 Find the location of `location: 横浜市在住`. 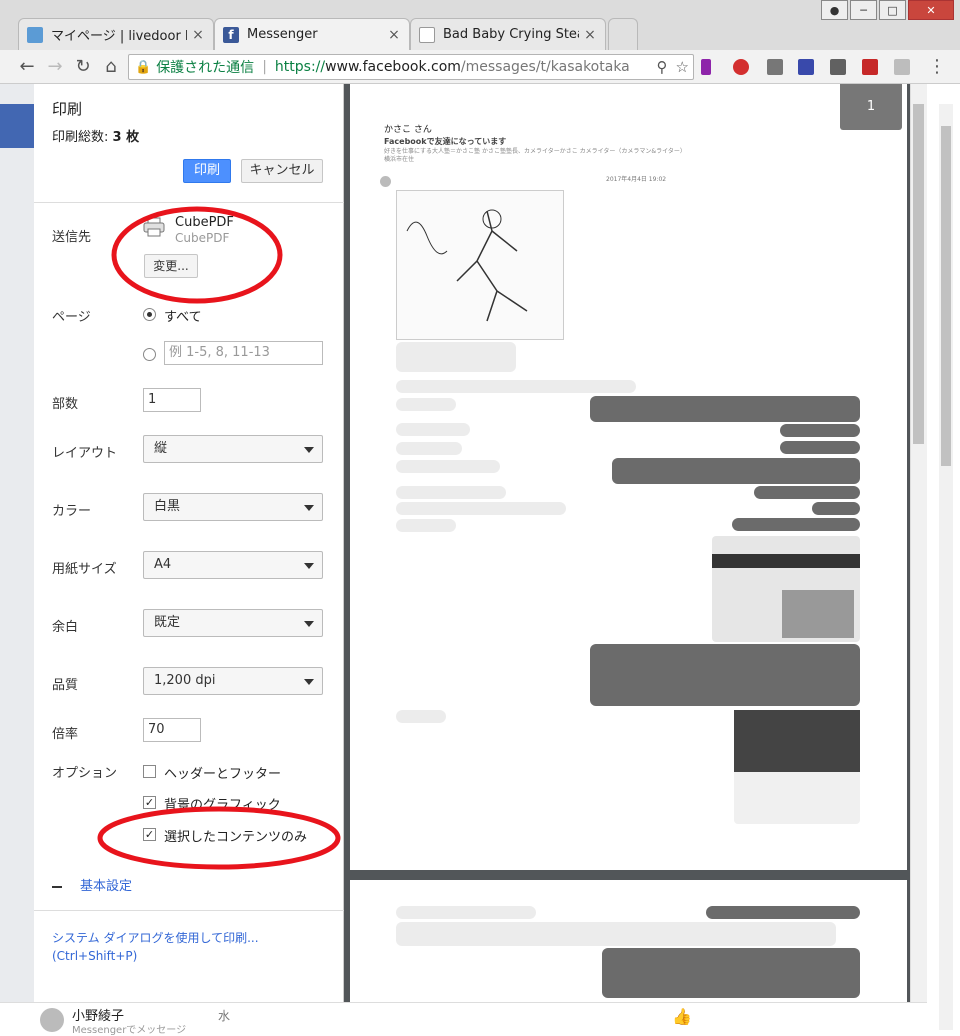

location: 横浜市在住 is located at coordinates (399, 159).